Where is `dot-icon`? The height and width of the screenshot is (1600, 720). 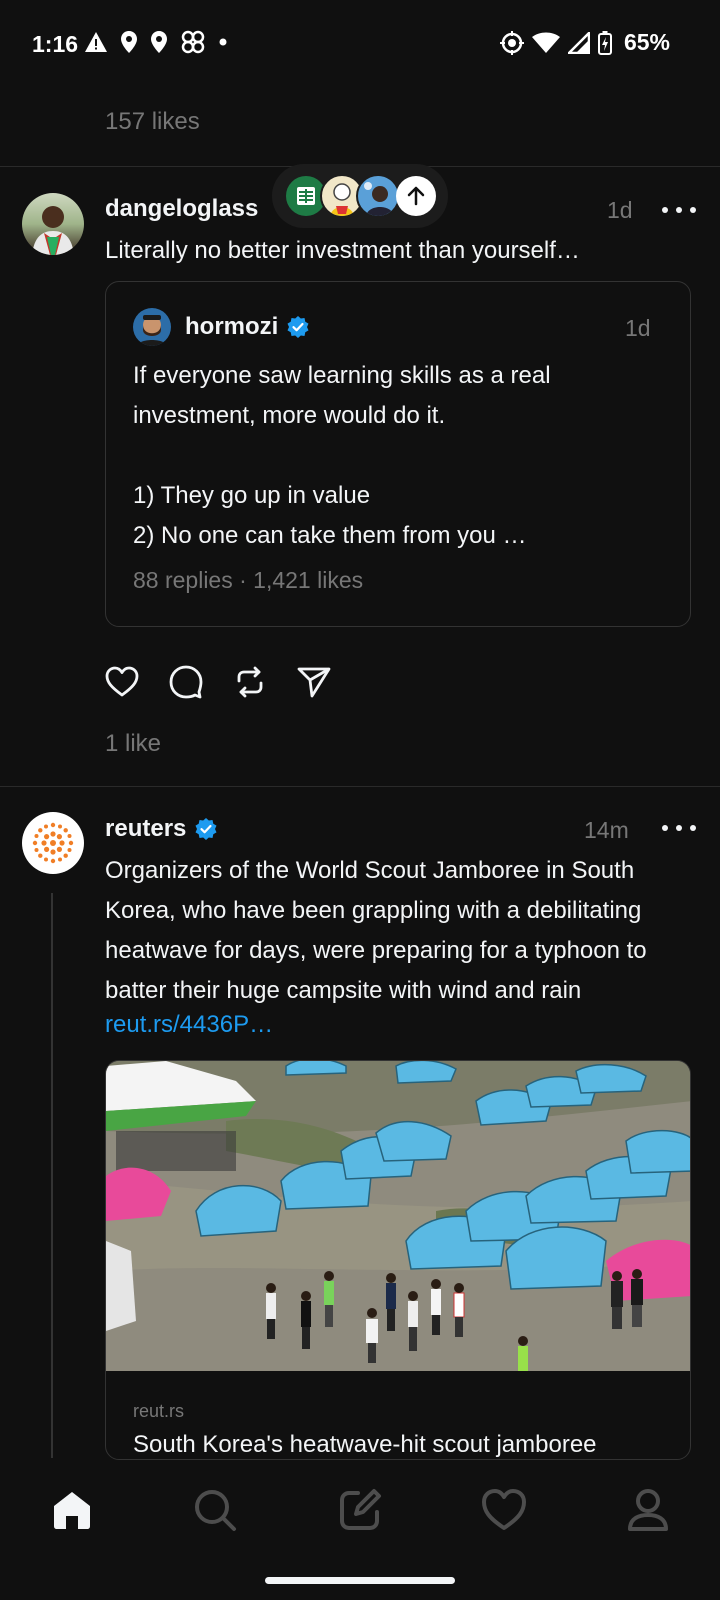
dot-icon is located at coordinates (223, 42).